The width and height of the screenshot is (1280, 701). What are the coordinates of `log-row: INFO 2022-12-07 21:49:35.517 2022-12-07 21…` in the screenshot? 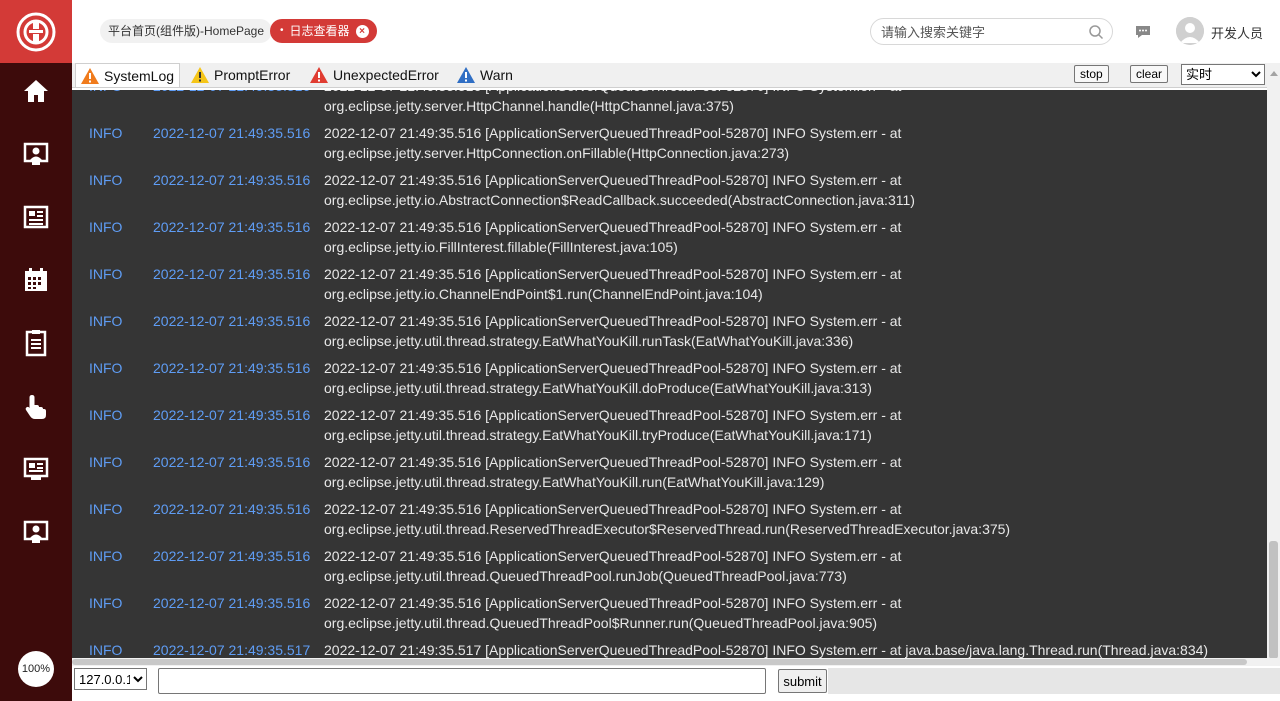 It's located at (669, 647).